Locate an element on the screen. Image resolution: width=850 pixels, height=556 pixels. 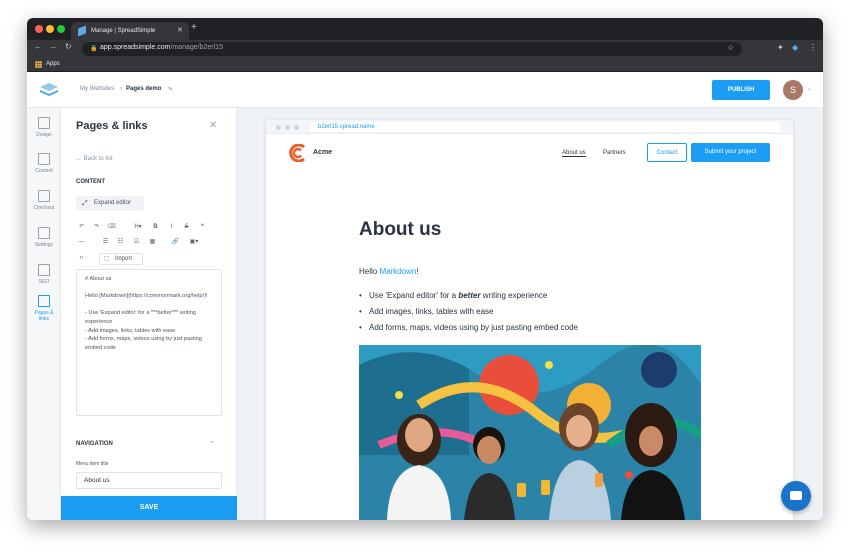
browser-tab: Manage | SpreadSimple ✕ is located at coordinates (130, 31).